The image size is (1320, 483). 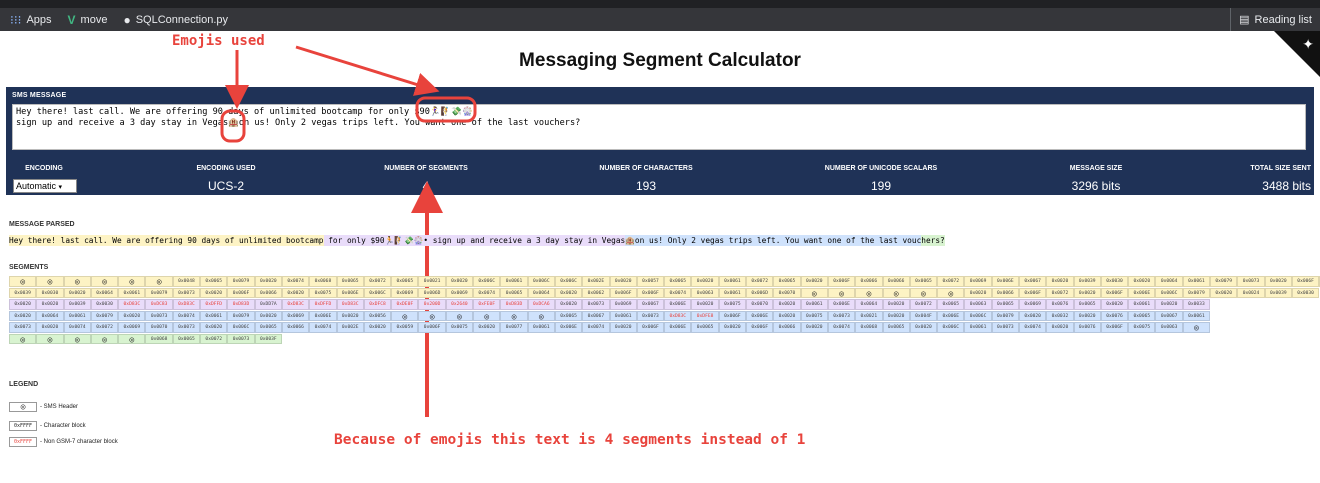 I want to click on segment-char-cell: 0x0074, so click(x=841, y=327).